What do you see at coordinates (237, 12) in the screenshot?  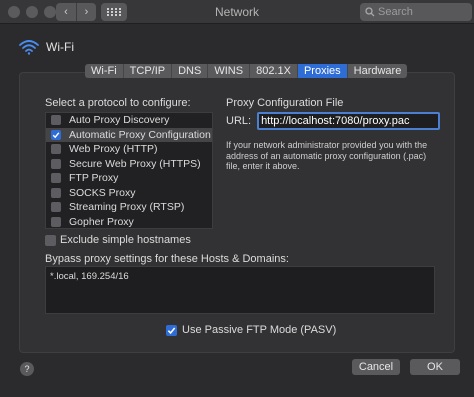 I see `title-bar: ‹ › Network Search` at bounding box center [237, 12].